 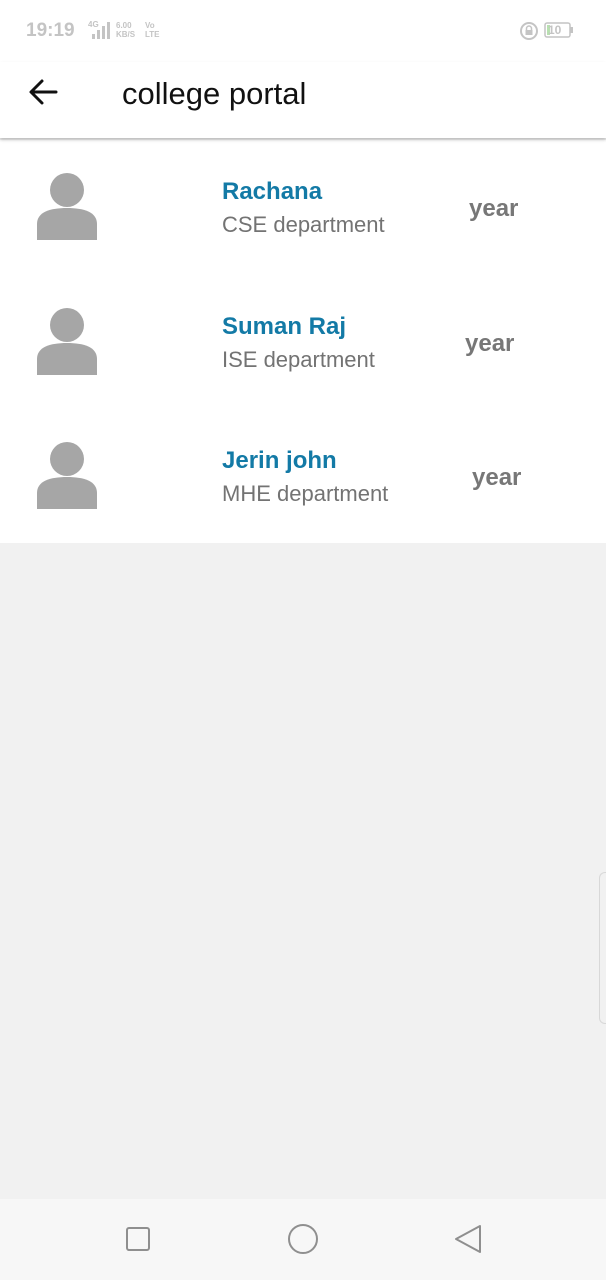 I want to click on lock-icon, so click(x=529, y=31).